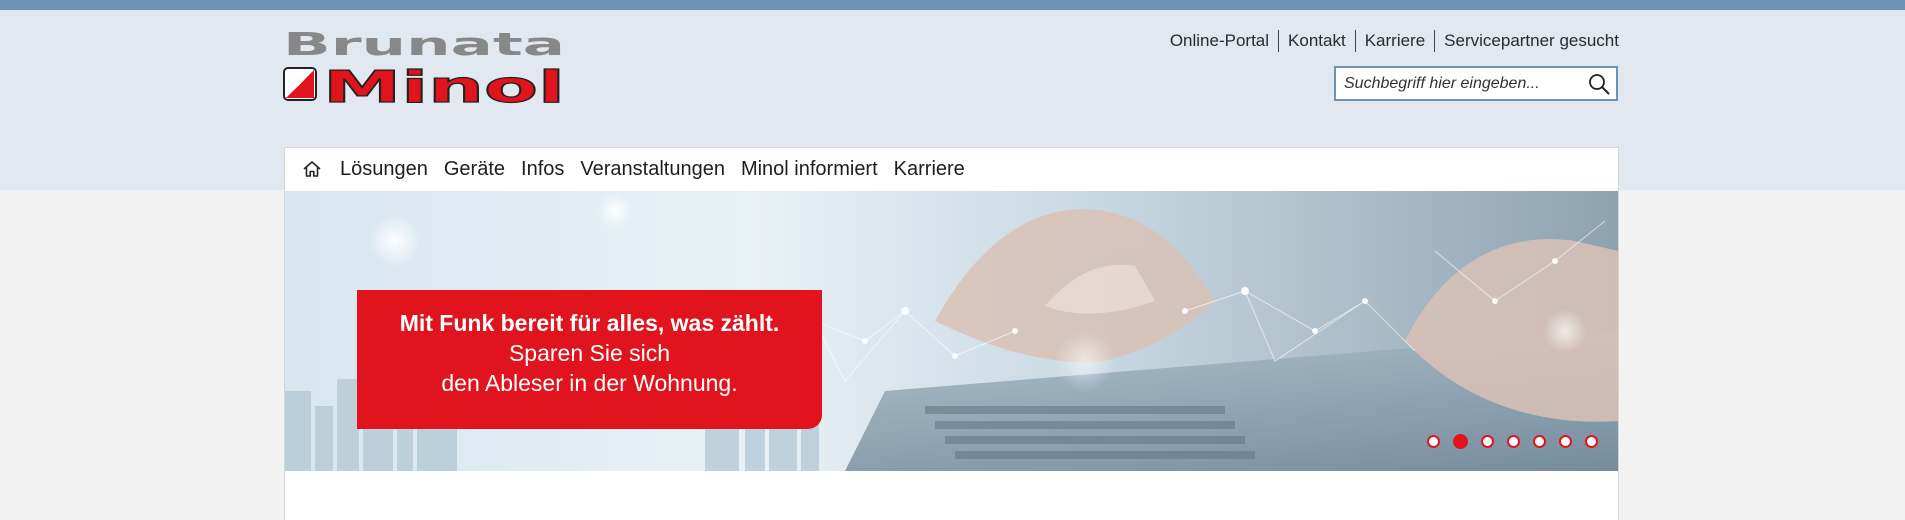  I want to click on utility-link-kontakt: Kontakt, so click(1316, 41).